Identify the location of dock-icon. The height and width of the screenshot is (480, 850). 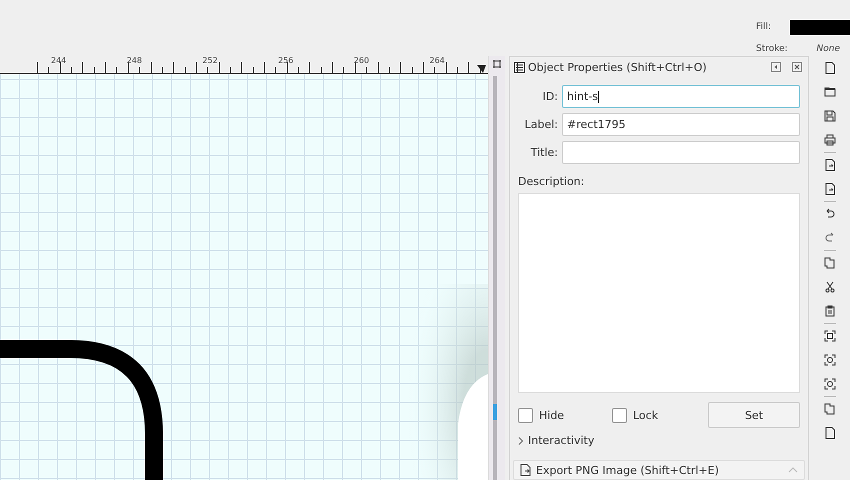
(776, 67).